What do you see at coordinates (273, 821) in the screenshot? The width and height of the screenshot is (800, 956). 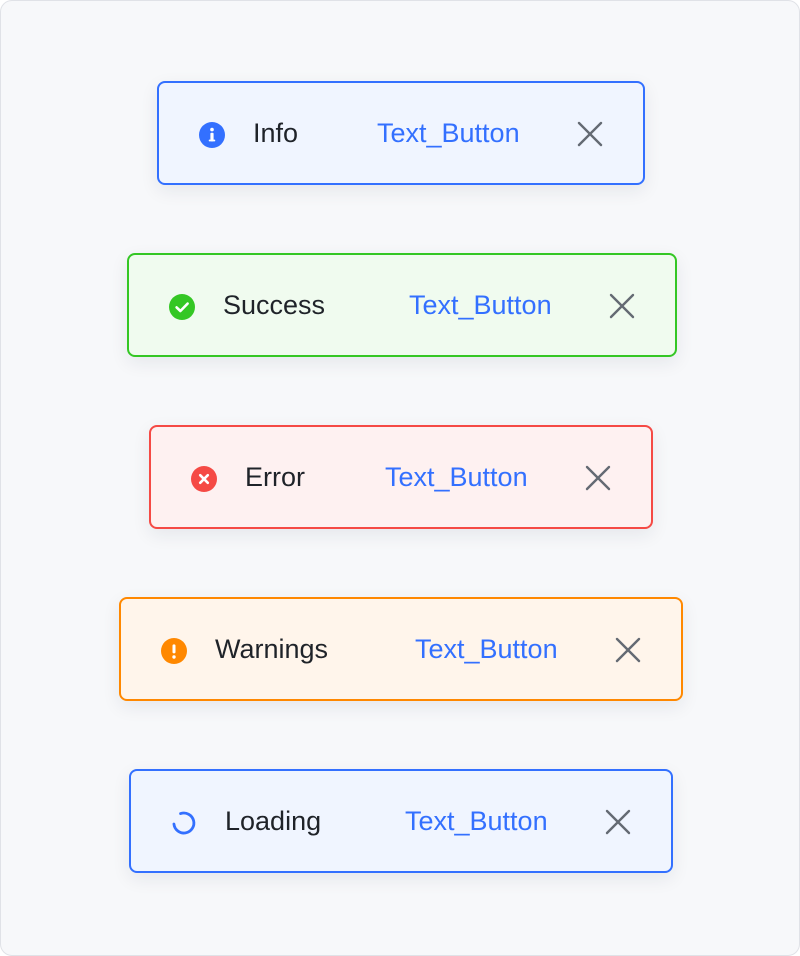 I see `toast-title: Loading` at bounding box center [273, 821].